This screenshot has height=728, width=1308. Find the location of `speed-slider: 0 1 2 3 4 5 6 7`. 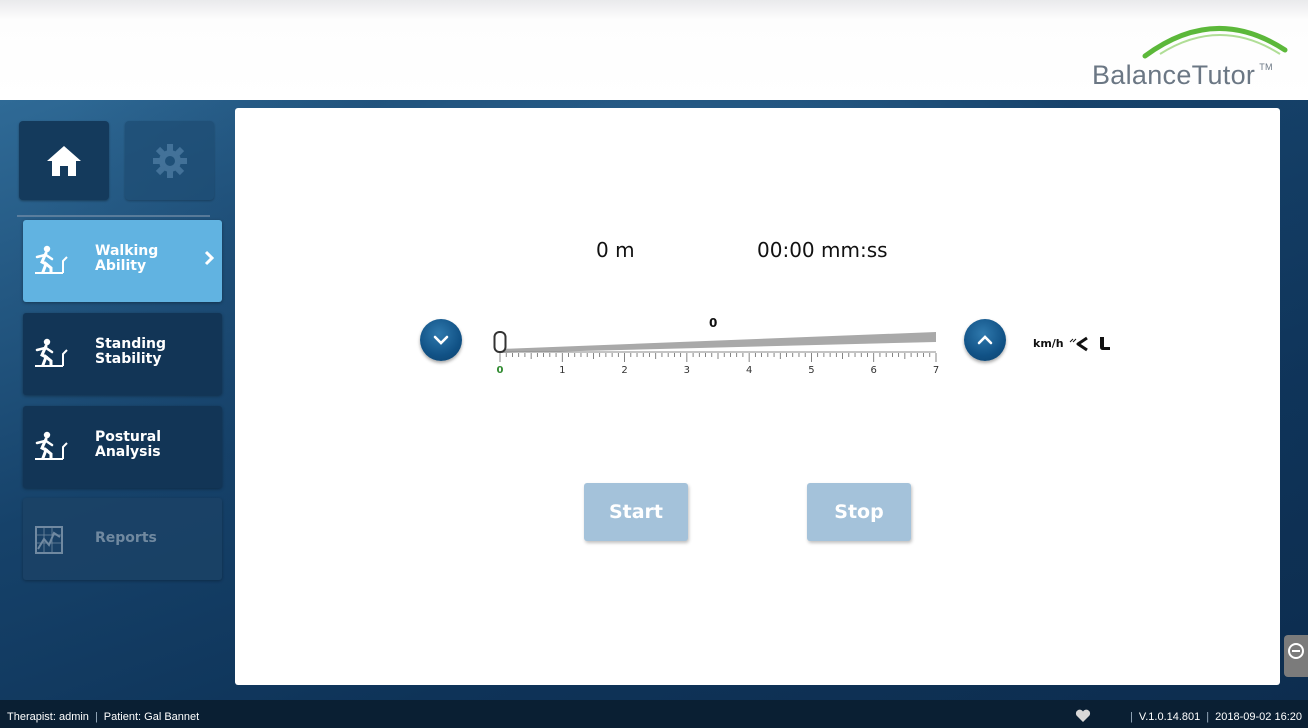

speed-slider: 0 1 2 3 4 5 6 7 is located at coordinates (717, 351).